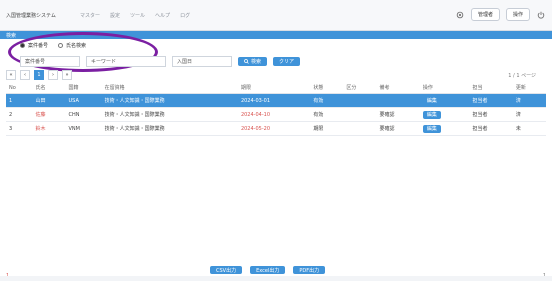 The width and height of the screenshot is (552, 281). I want to click on search-row: 案件番号 キーワード 入国日 検索 クリア, so click(160, 61).